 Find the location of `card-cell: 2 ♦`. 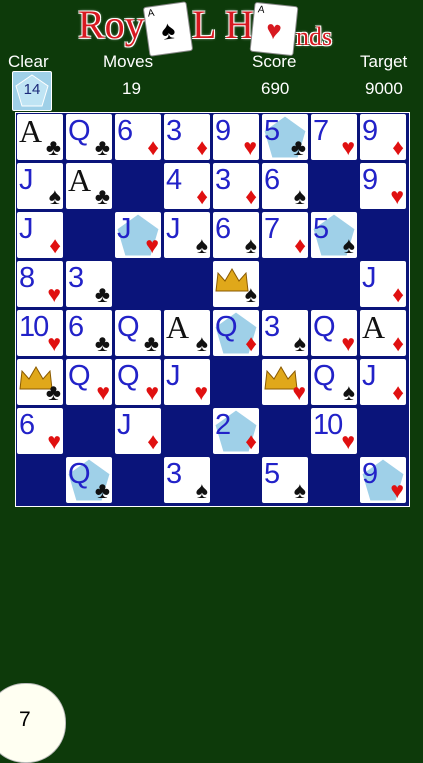

card-cell: 2 ♦ is located at coordinates (236, 431).